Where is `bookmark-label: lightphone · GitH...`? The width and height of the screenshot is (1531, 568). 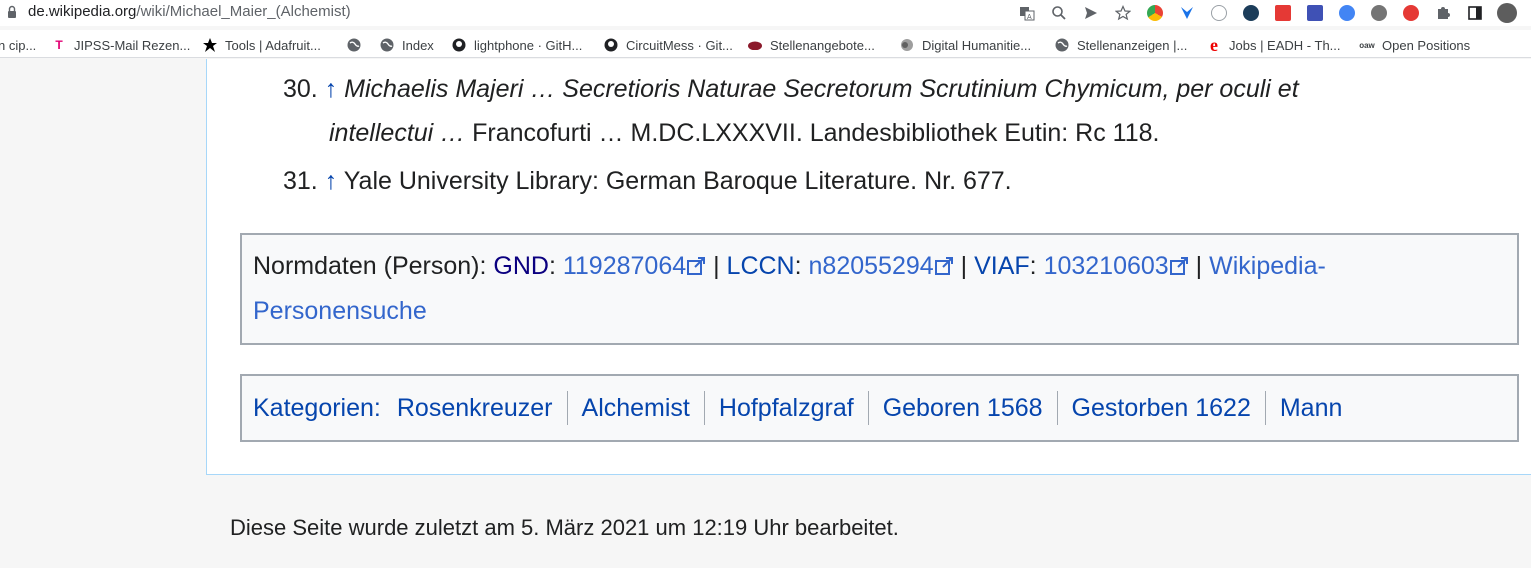
bookmark-label: lightphone · GitH... is located at coordinates (528, 45).